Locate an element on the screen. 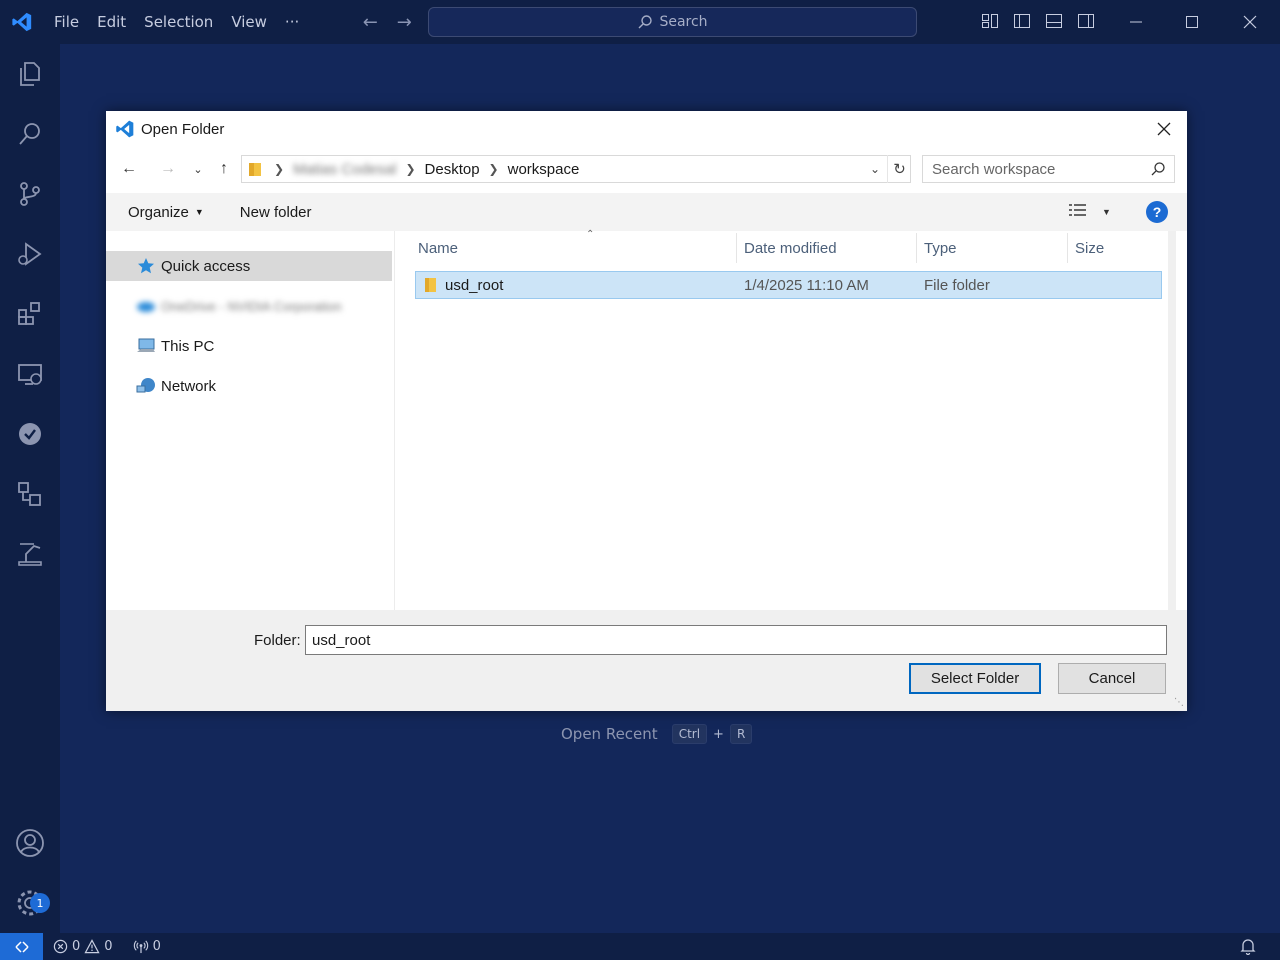 This screenshot has width=1280, height=960. problems-status: 0 0 is located at coordinates (83, 946).